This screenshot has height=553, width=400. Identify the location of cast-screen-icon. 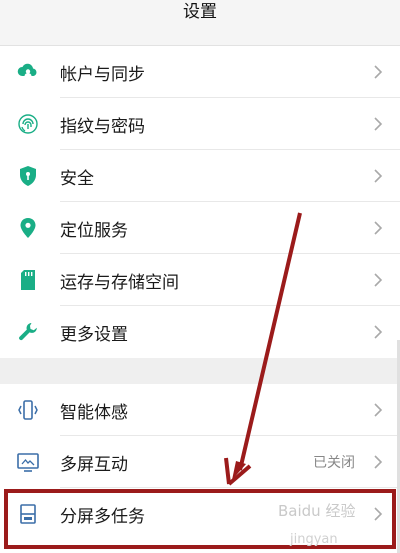
(28, 462).